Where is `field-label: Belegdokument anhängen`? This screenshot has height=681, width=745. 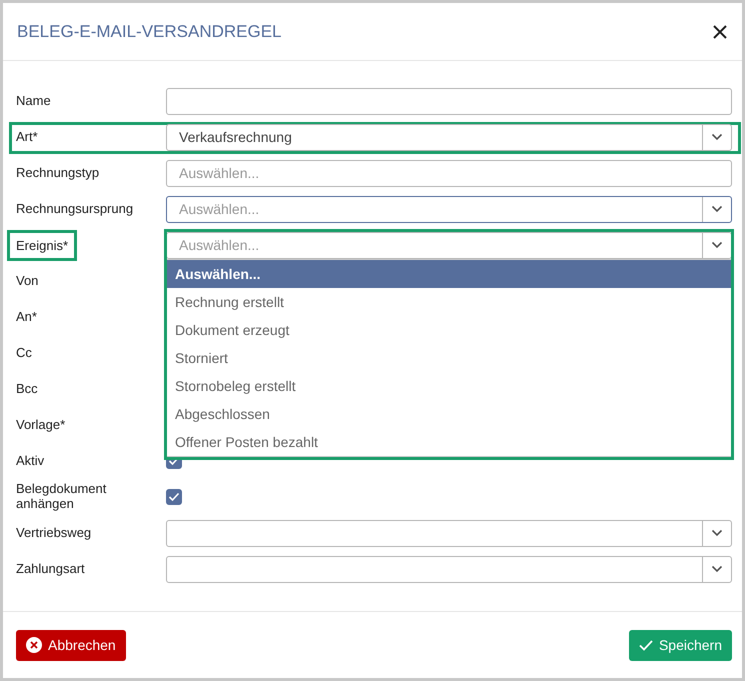 field-label: Belegdokument anhängen is located at coordinates (62, 496).